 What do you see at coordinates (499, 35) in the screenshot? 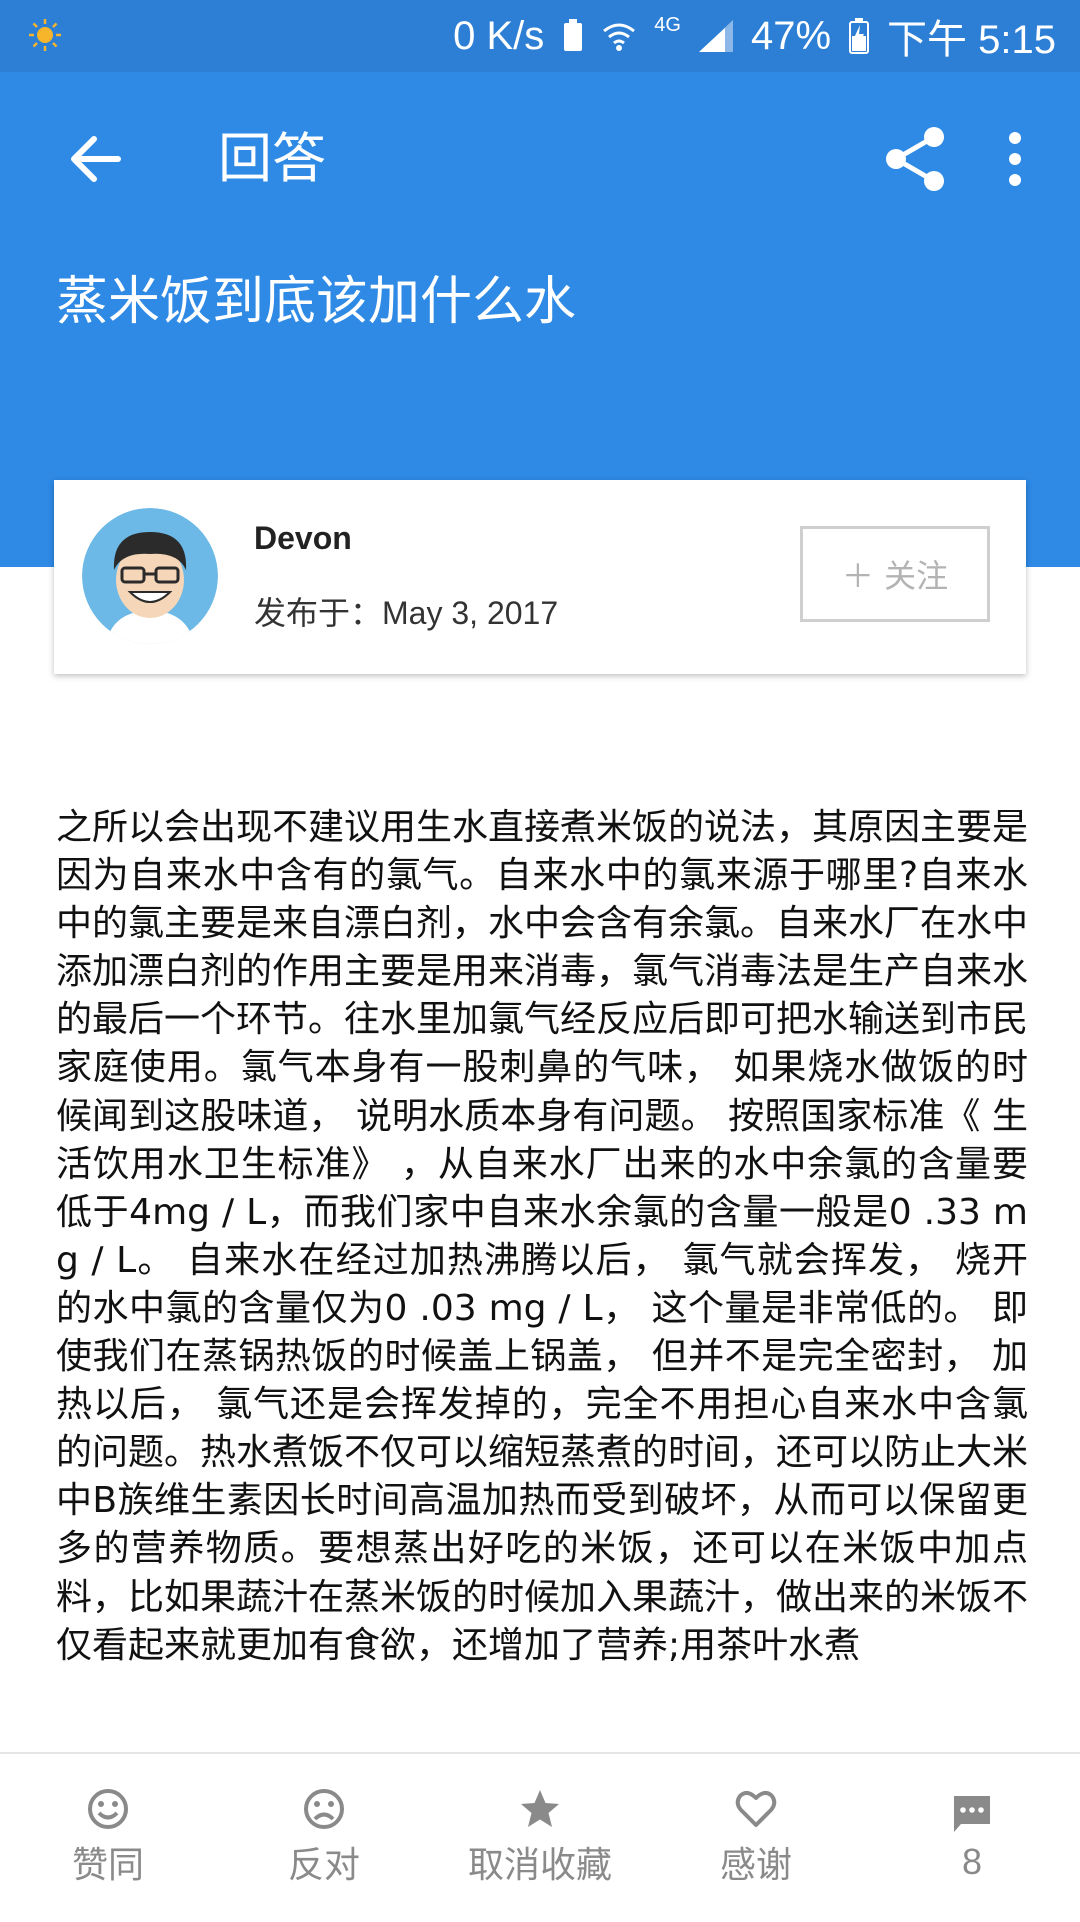
I see `network-speed: 0 K/s` at bounding box center [499, 35].